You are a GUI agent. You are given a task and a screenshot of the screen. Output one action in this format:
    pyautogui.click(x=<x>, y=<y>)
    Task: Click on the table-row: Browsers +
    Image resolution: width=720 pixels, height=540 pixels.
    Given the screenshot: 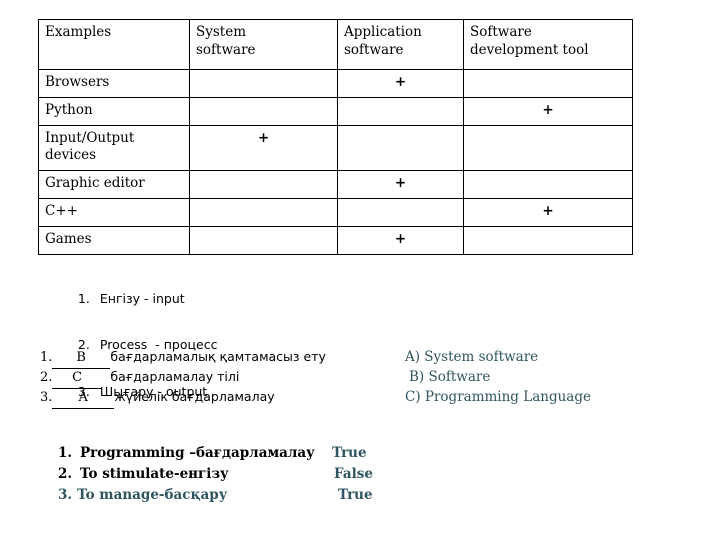 What is the action you would take?
    pyautogui.click(x=335, y=83)
    